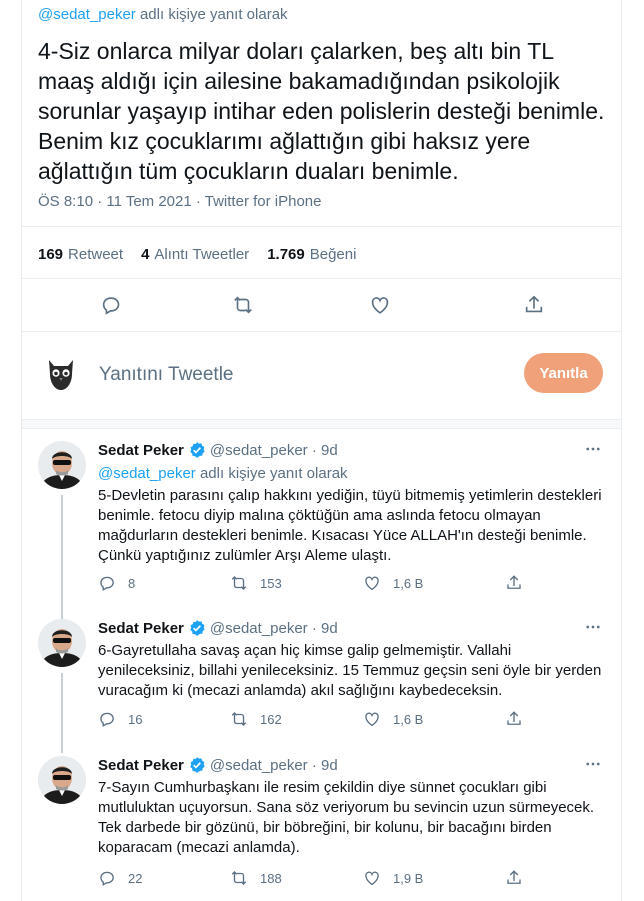 This screenshot has width=644, height=901. I want to click on reply-action: 8, so click(116, 583).